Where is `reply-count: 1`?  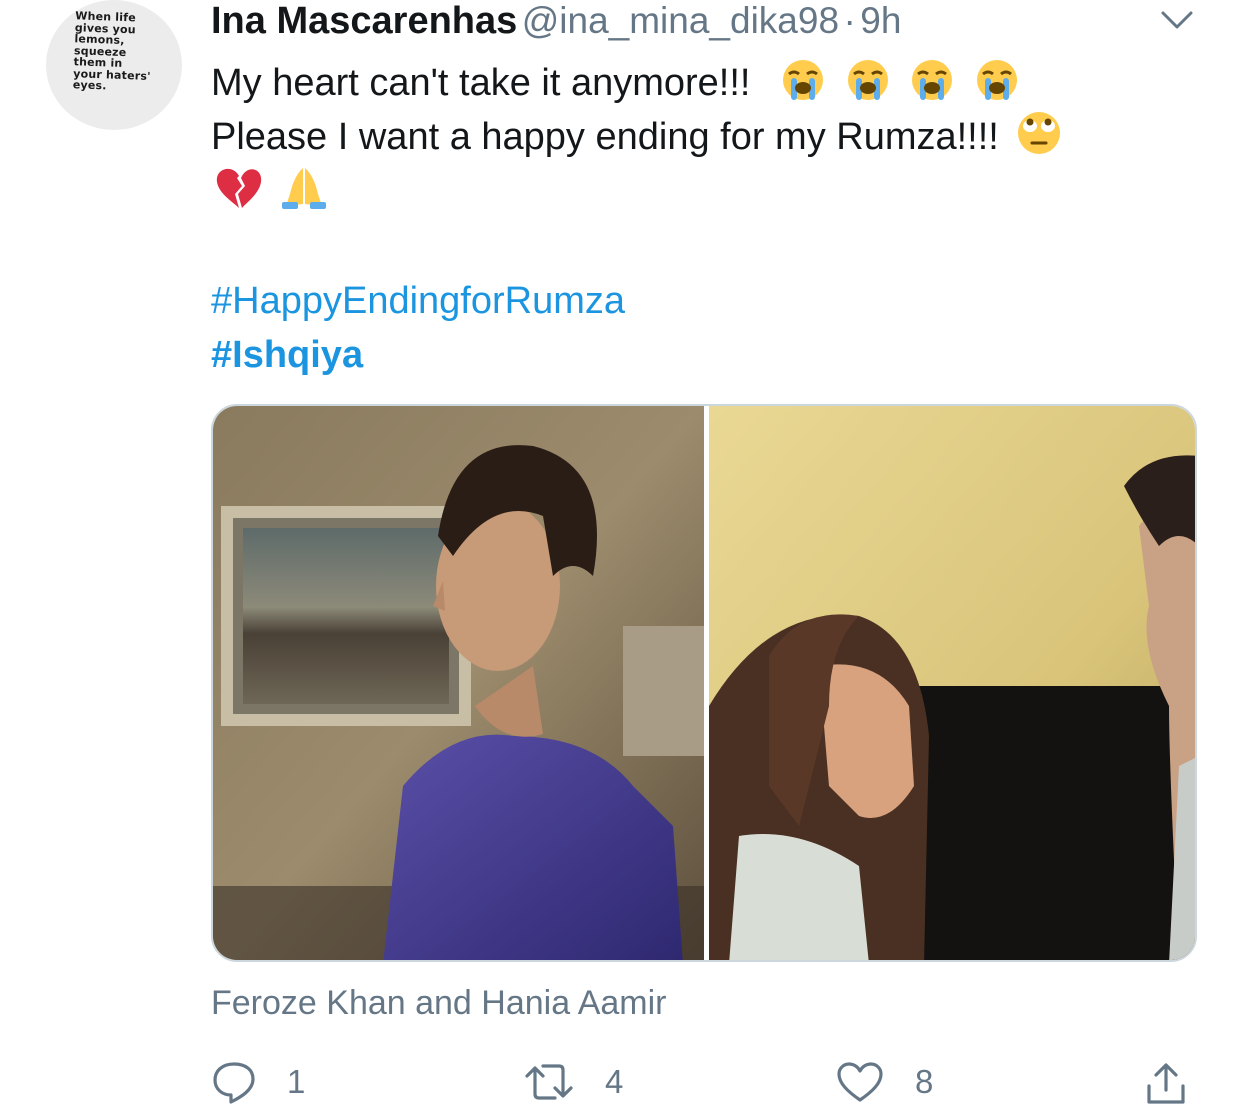 reply-count: 1 is located at coordinates (296, 1081).